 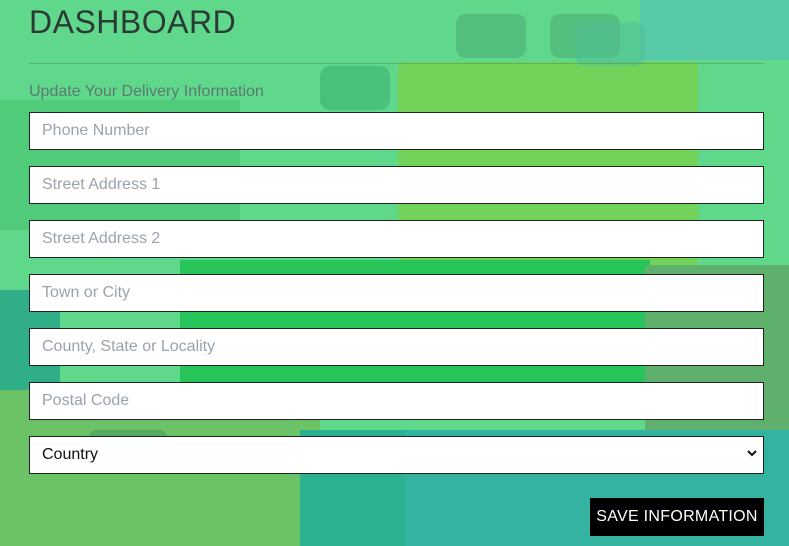 What do you see at coordinates (396, 185) in the screenshot?
I see `street-address-1-field` at bounding box center [396, 185].